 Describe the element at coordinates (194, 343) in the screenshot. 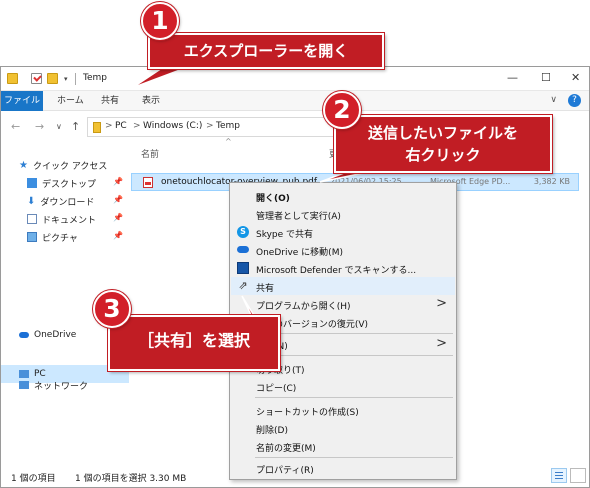

I see `callout-select-share: ［共有］を選択` at that location.